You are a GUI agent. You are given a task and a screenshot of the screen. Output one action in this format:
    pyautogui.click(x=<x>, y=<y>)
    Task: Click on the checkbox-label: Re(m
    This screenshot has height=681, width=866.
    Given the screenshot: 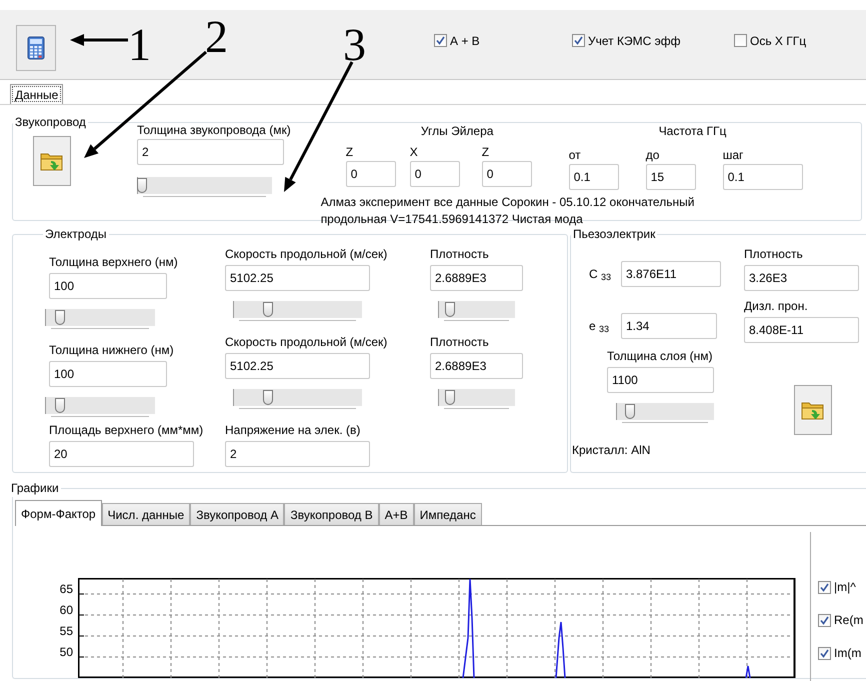 What is the action you would take?
    pyautogui.click(x=849, y=620)
    